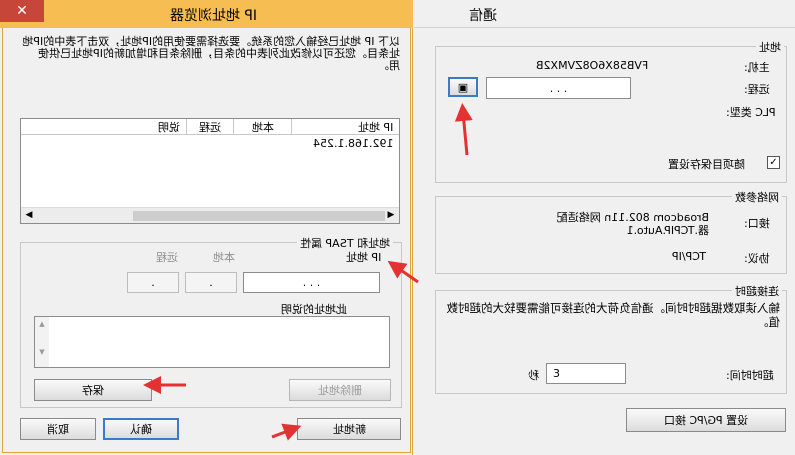  I want to click on arrow-to-browse-button, so click(463, 129).